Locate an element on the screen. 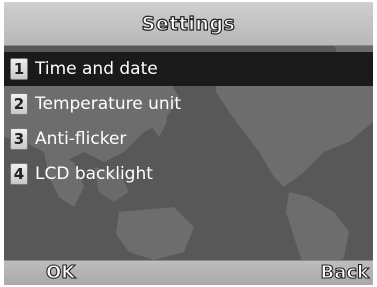 This screenshot has height=287, width=377. menu-item-number: 1 is located at coordinates (19, 69).